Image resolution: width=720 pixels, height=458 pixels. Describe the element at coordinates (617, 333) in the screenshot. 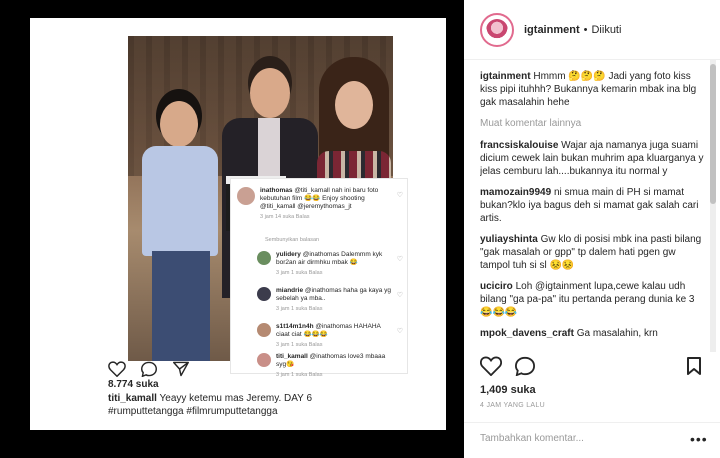

I see `comment-text: Ga masalahin, krn` at that location.